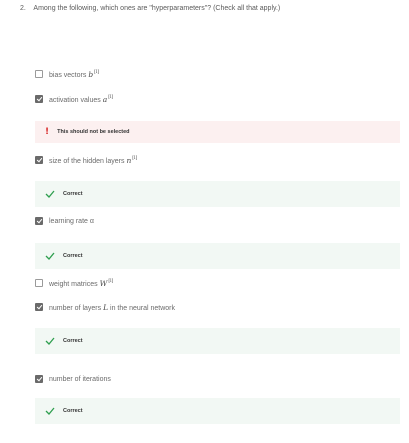 This screenshot has width=409, height=443. Describe the element at coordinates (71, 221) in the screenshot. I see `option-label: learning rate α` at that location.